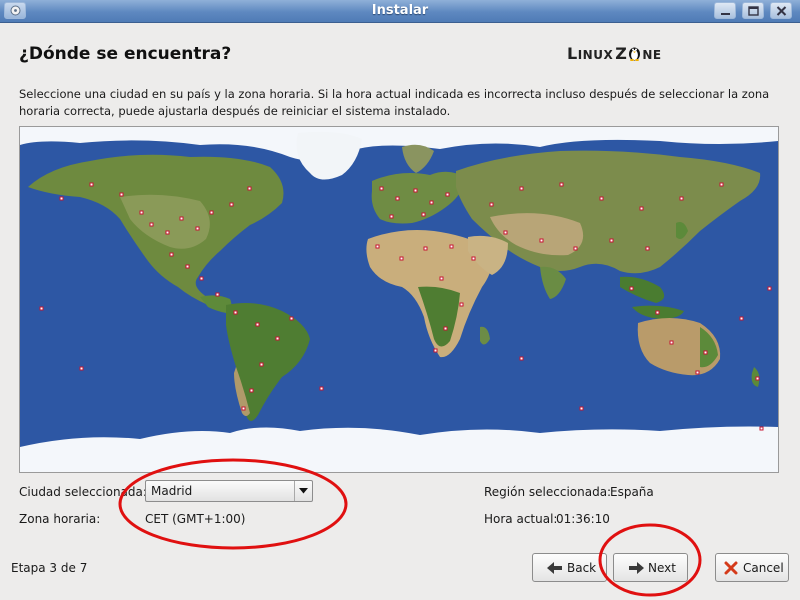 Image resolution: width=800 pixels, height=600 pixels. I want to click on maximize-button, so click(753, 10).